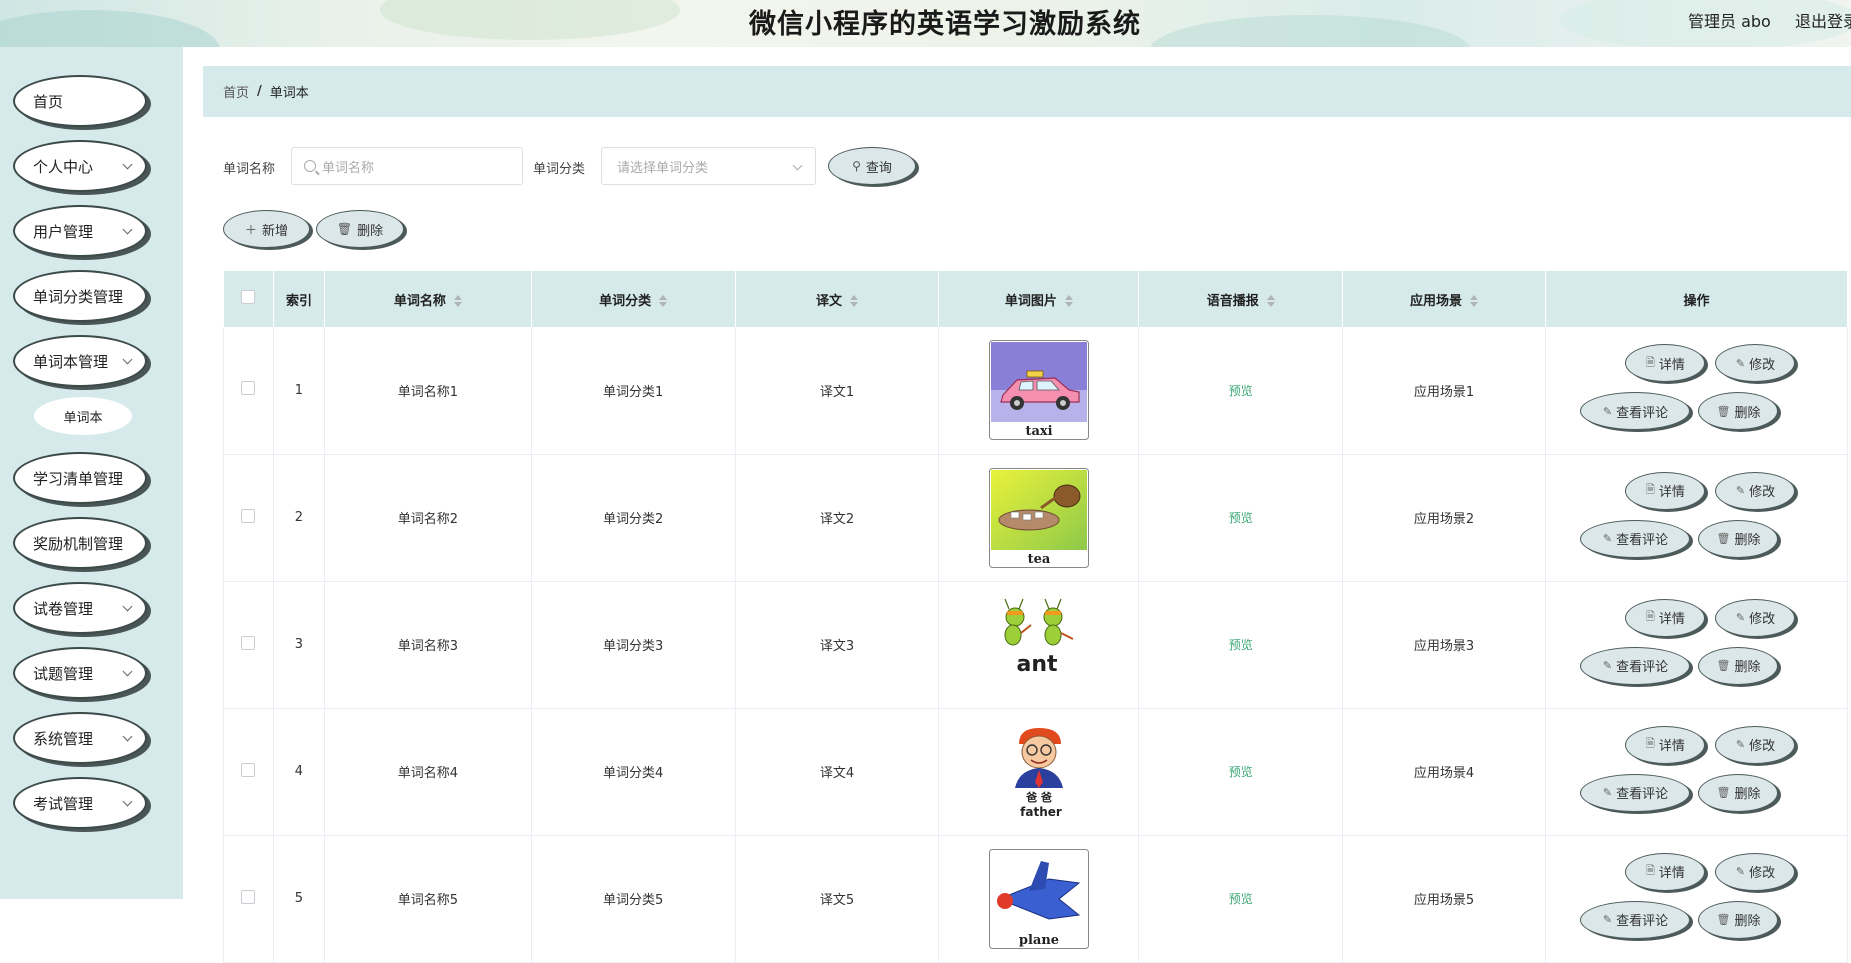 This screenshot has width=1851, height=963. I want to click on query-button: ⚲ 查询, so click(872, 166).